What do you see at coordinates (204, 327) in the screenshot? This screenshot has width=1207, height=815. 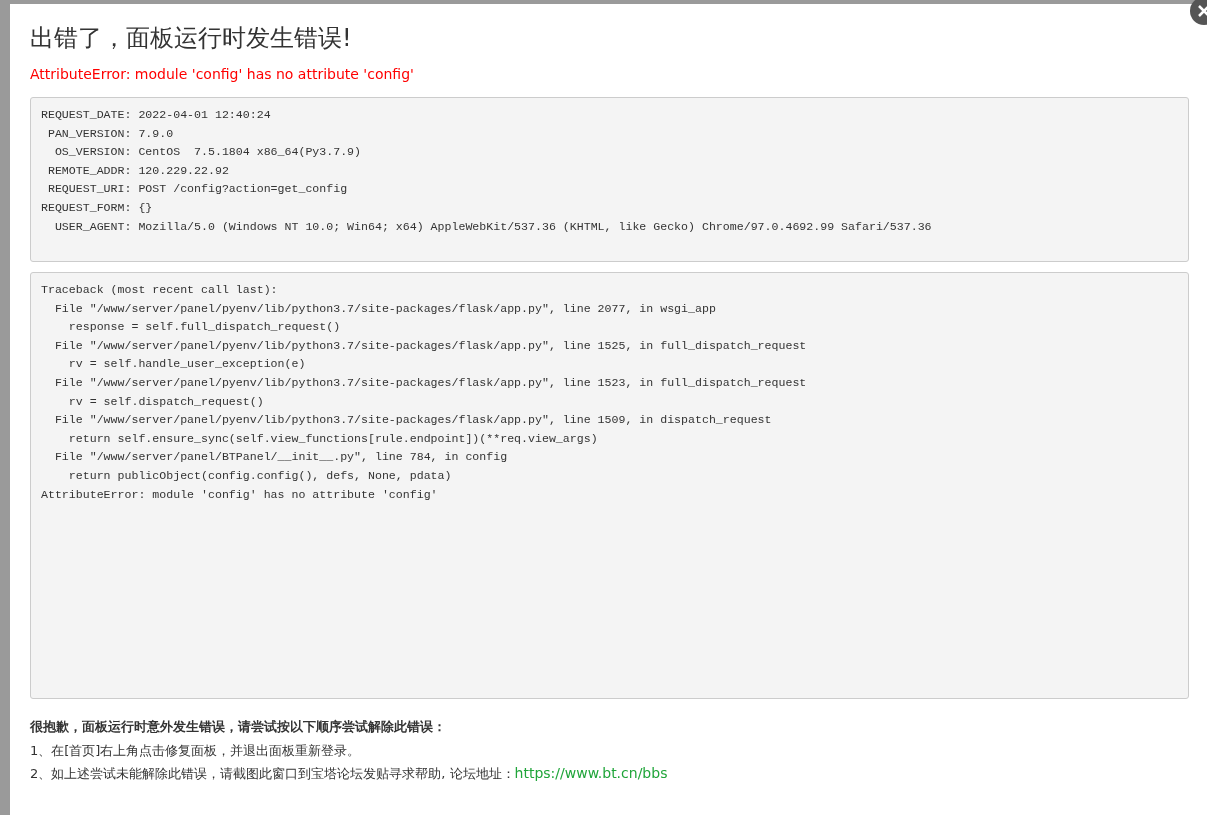 I see `code-line: response = self.full_dispatch_request()` at bounding box center [204, 327].